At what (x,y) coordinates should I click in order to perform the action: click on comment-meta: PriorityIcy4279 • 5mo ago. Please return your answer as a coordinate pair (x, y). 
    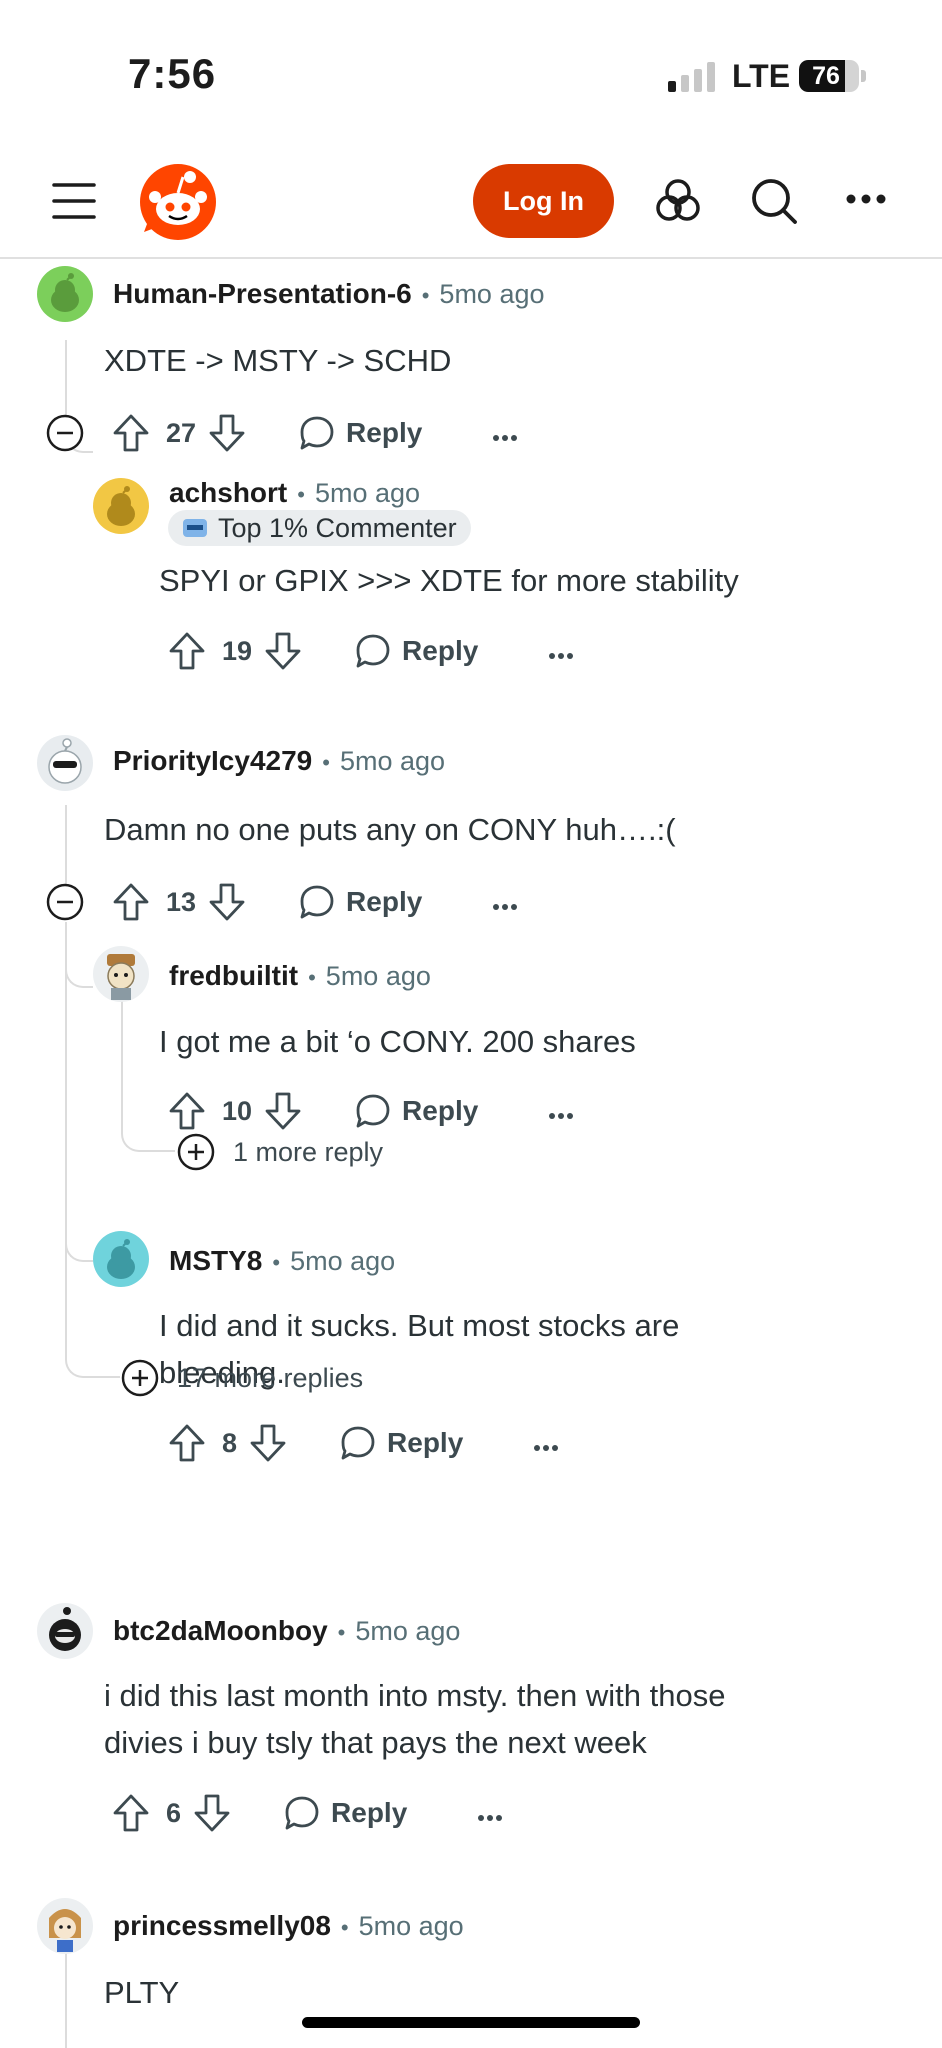
    Looking at the image, I should click on (279, 761).